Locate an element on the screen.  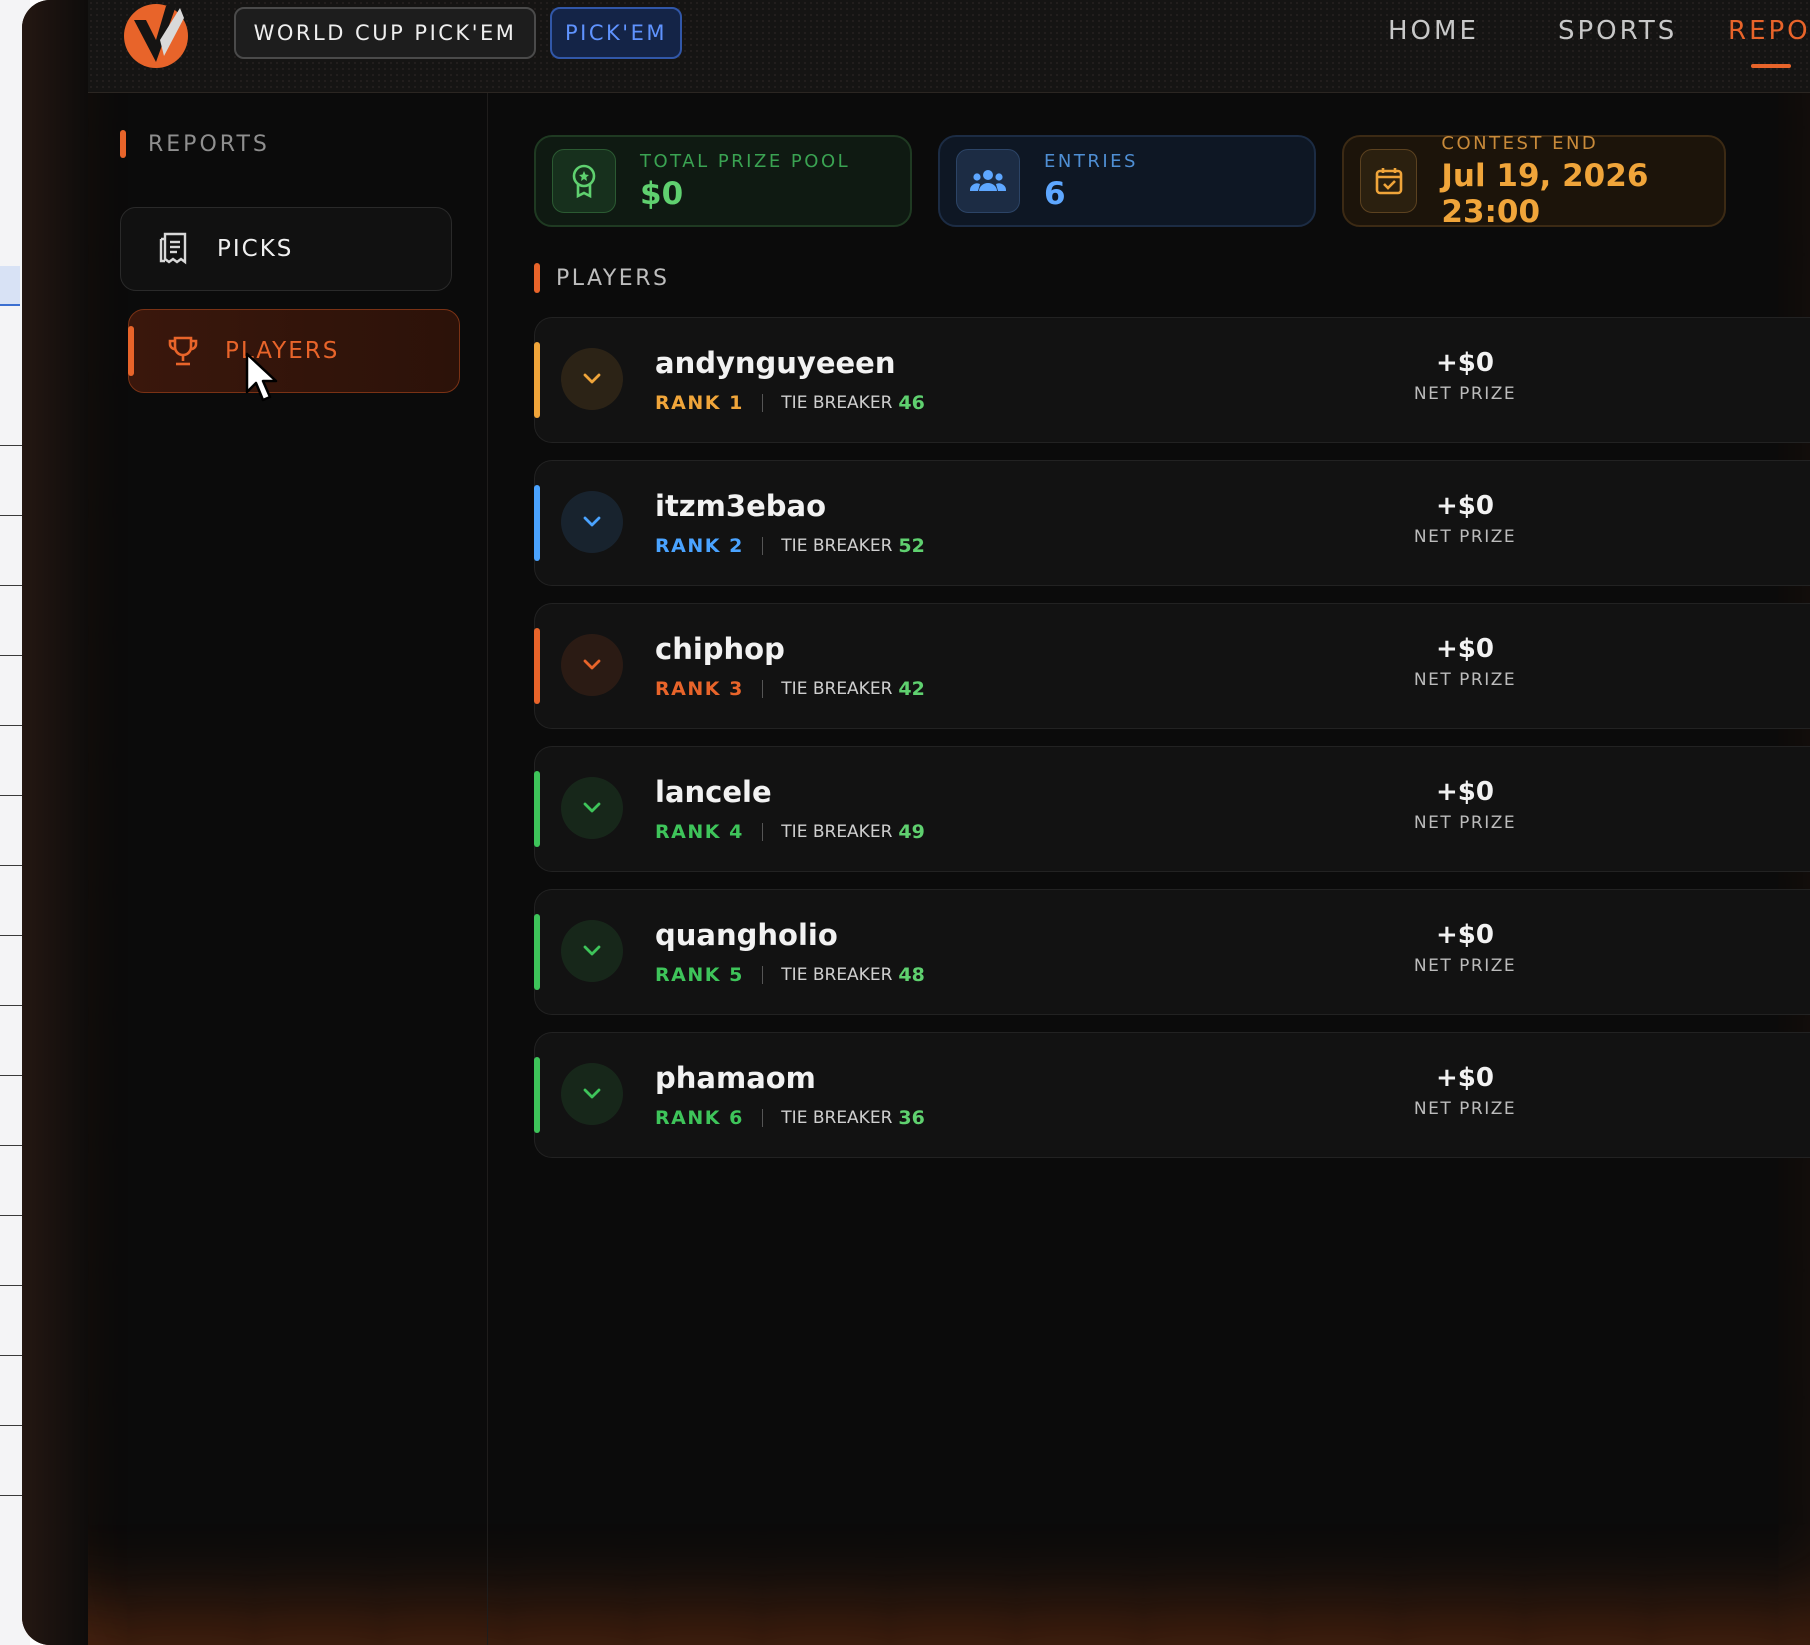
brand-logo-icon is located at coordinates (156, 36).